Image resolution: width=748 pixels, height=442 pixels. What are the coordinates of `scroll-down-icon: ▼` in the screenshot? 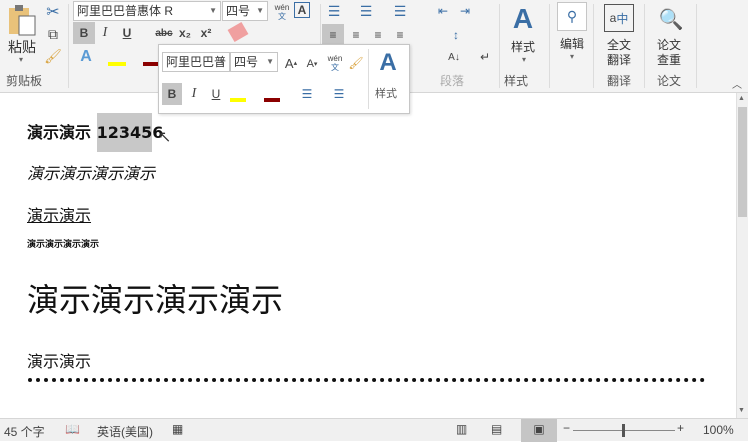 It's located at (741, 410).